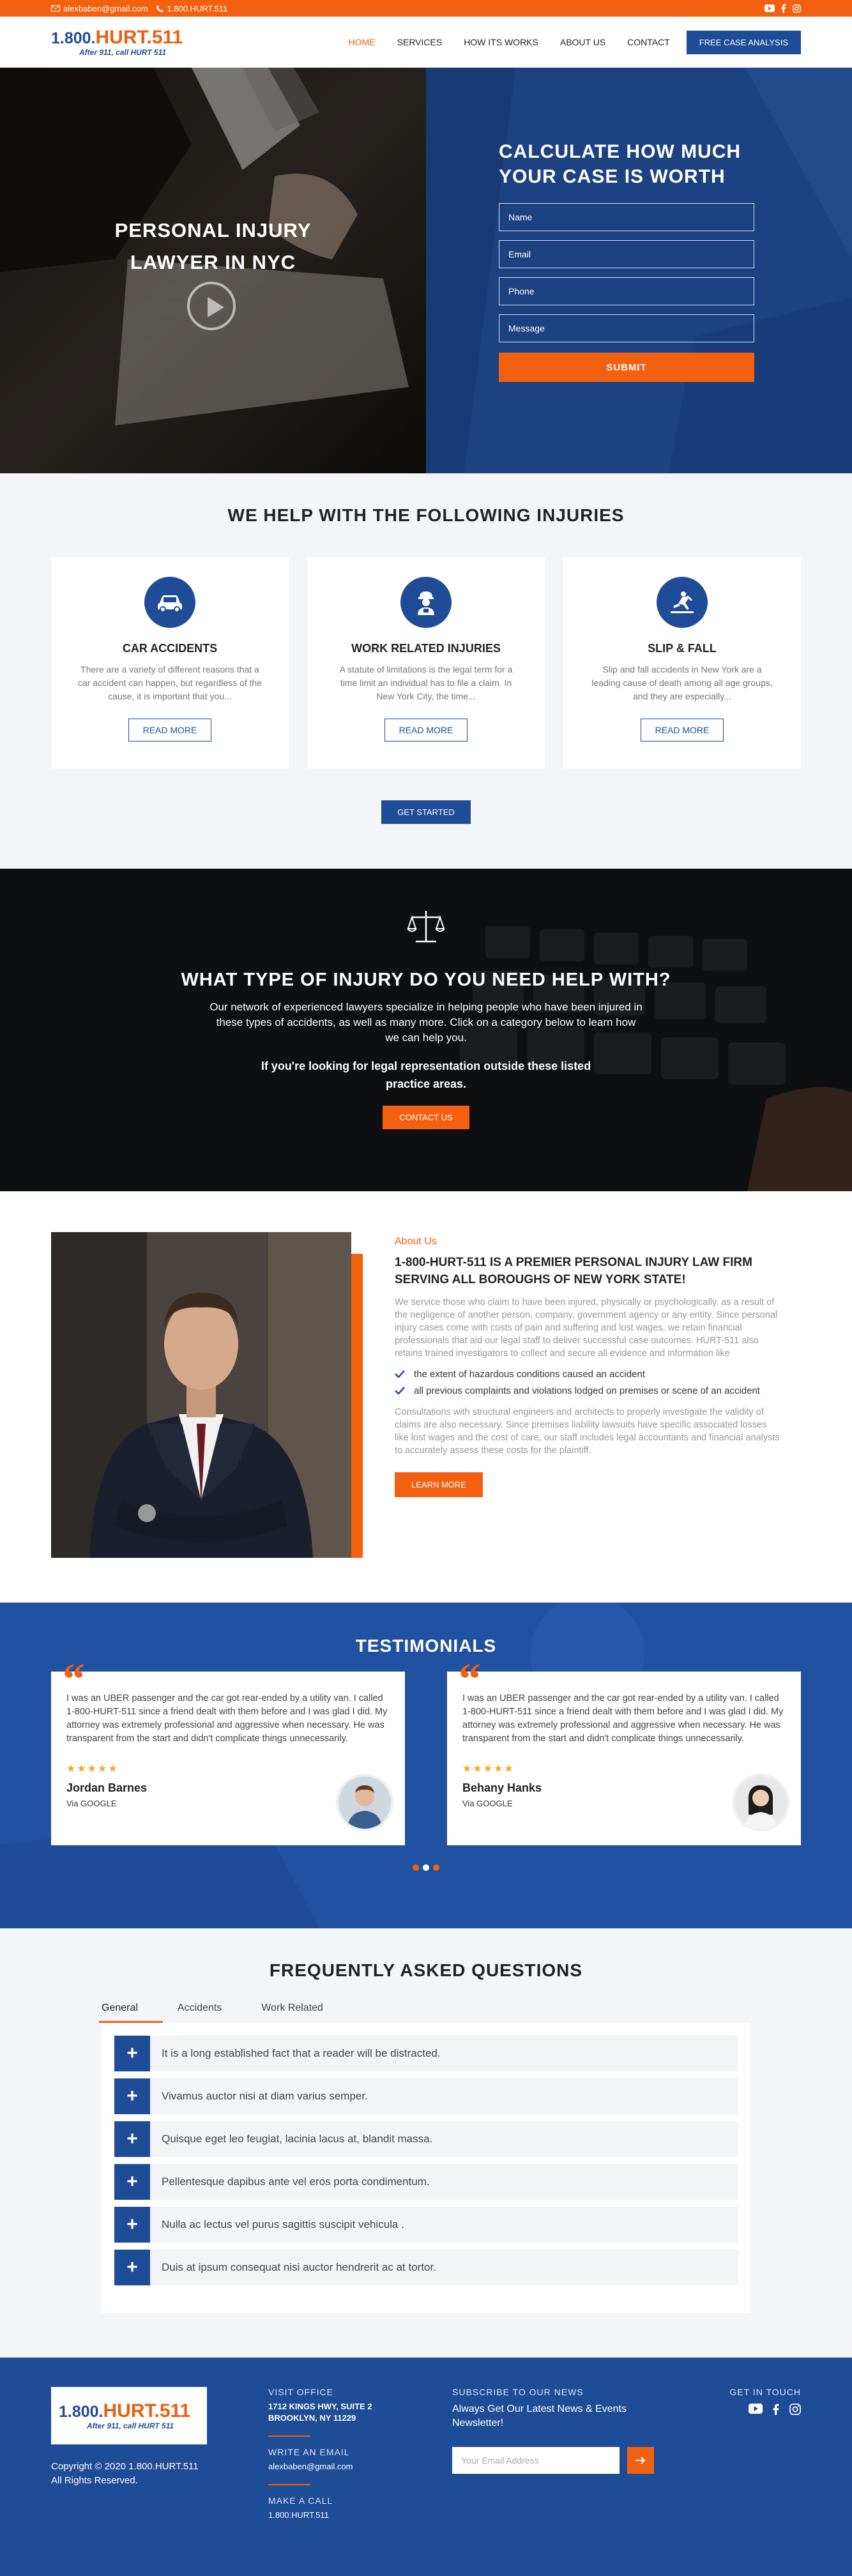 Image resolution: width=852 pixels, height=2576 pixels. Describe the element at coordinates (212, 306) in the screenshot. I see `play-video-icon` at that location.